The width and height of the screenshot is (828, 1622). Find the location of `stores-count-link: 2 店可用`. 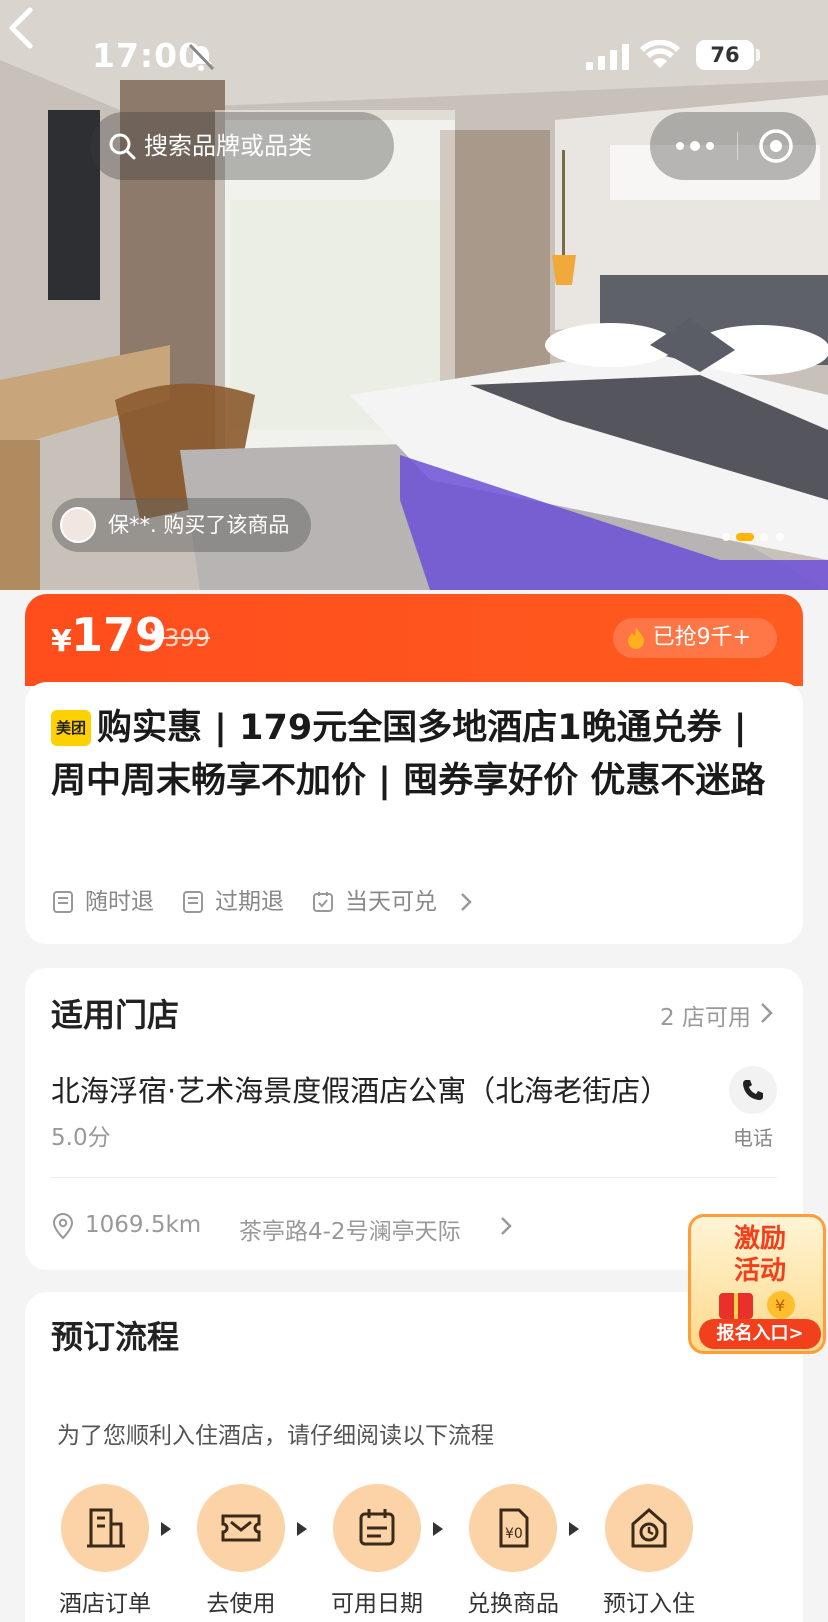

stores-count-link: 2 店可用 is located at coordinates (705, 1015).